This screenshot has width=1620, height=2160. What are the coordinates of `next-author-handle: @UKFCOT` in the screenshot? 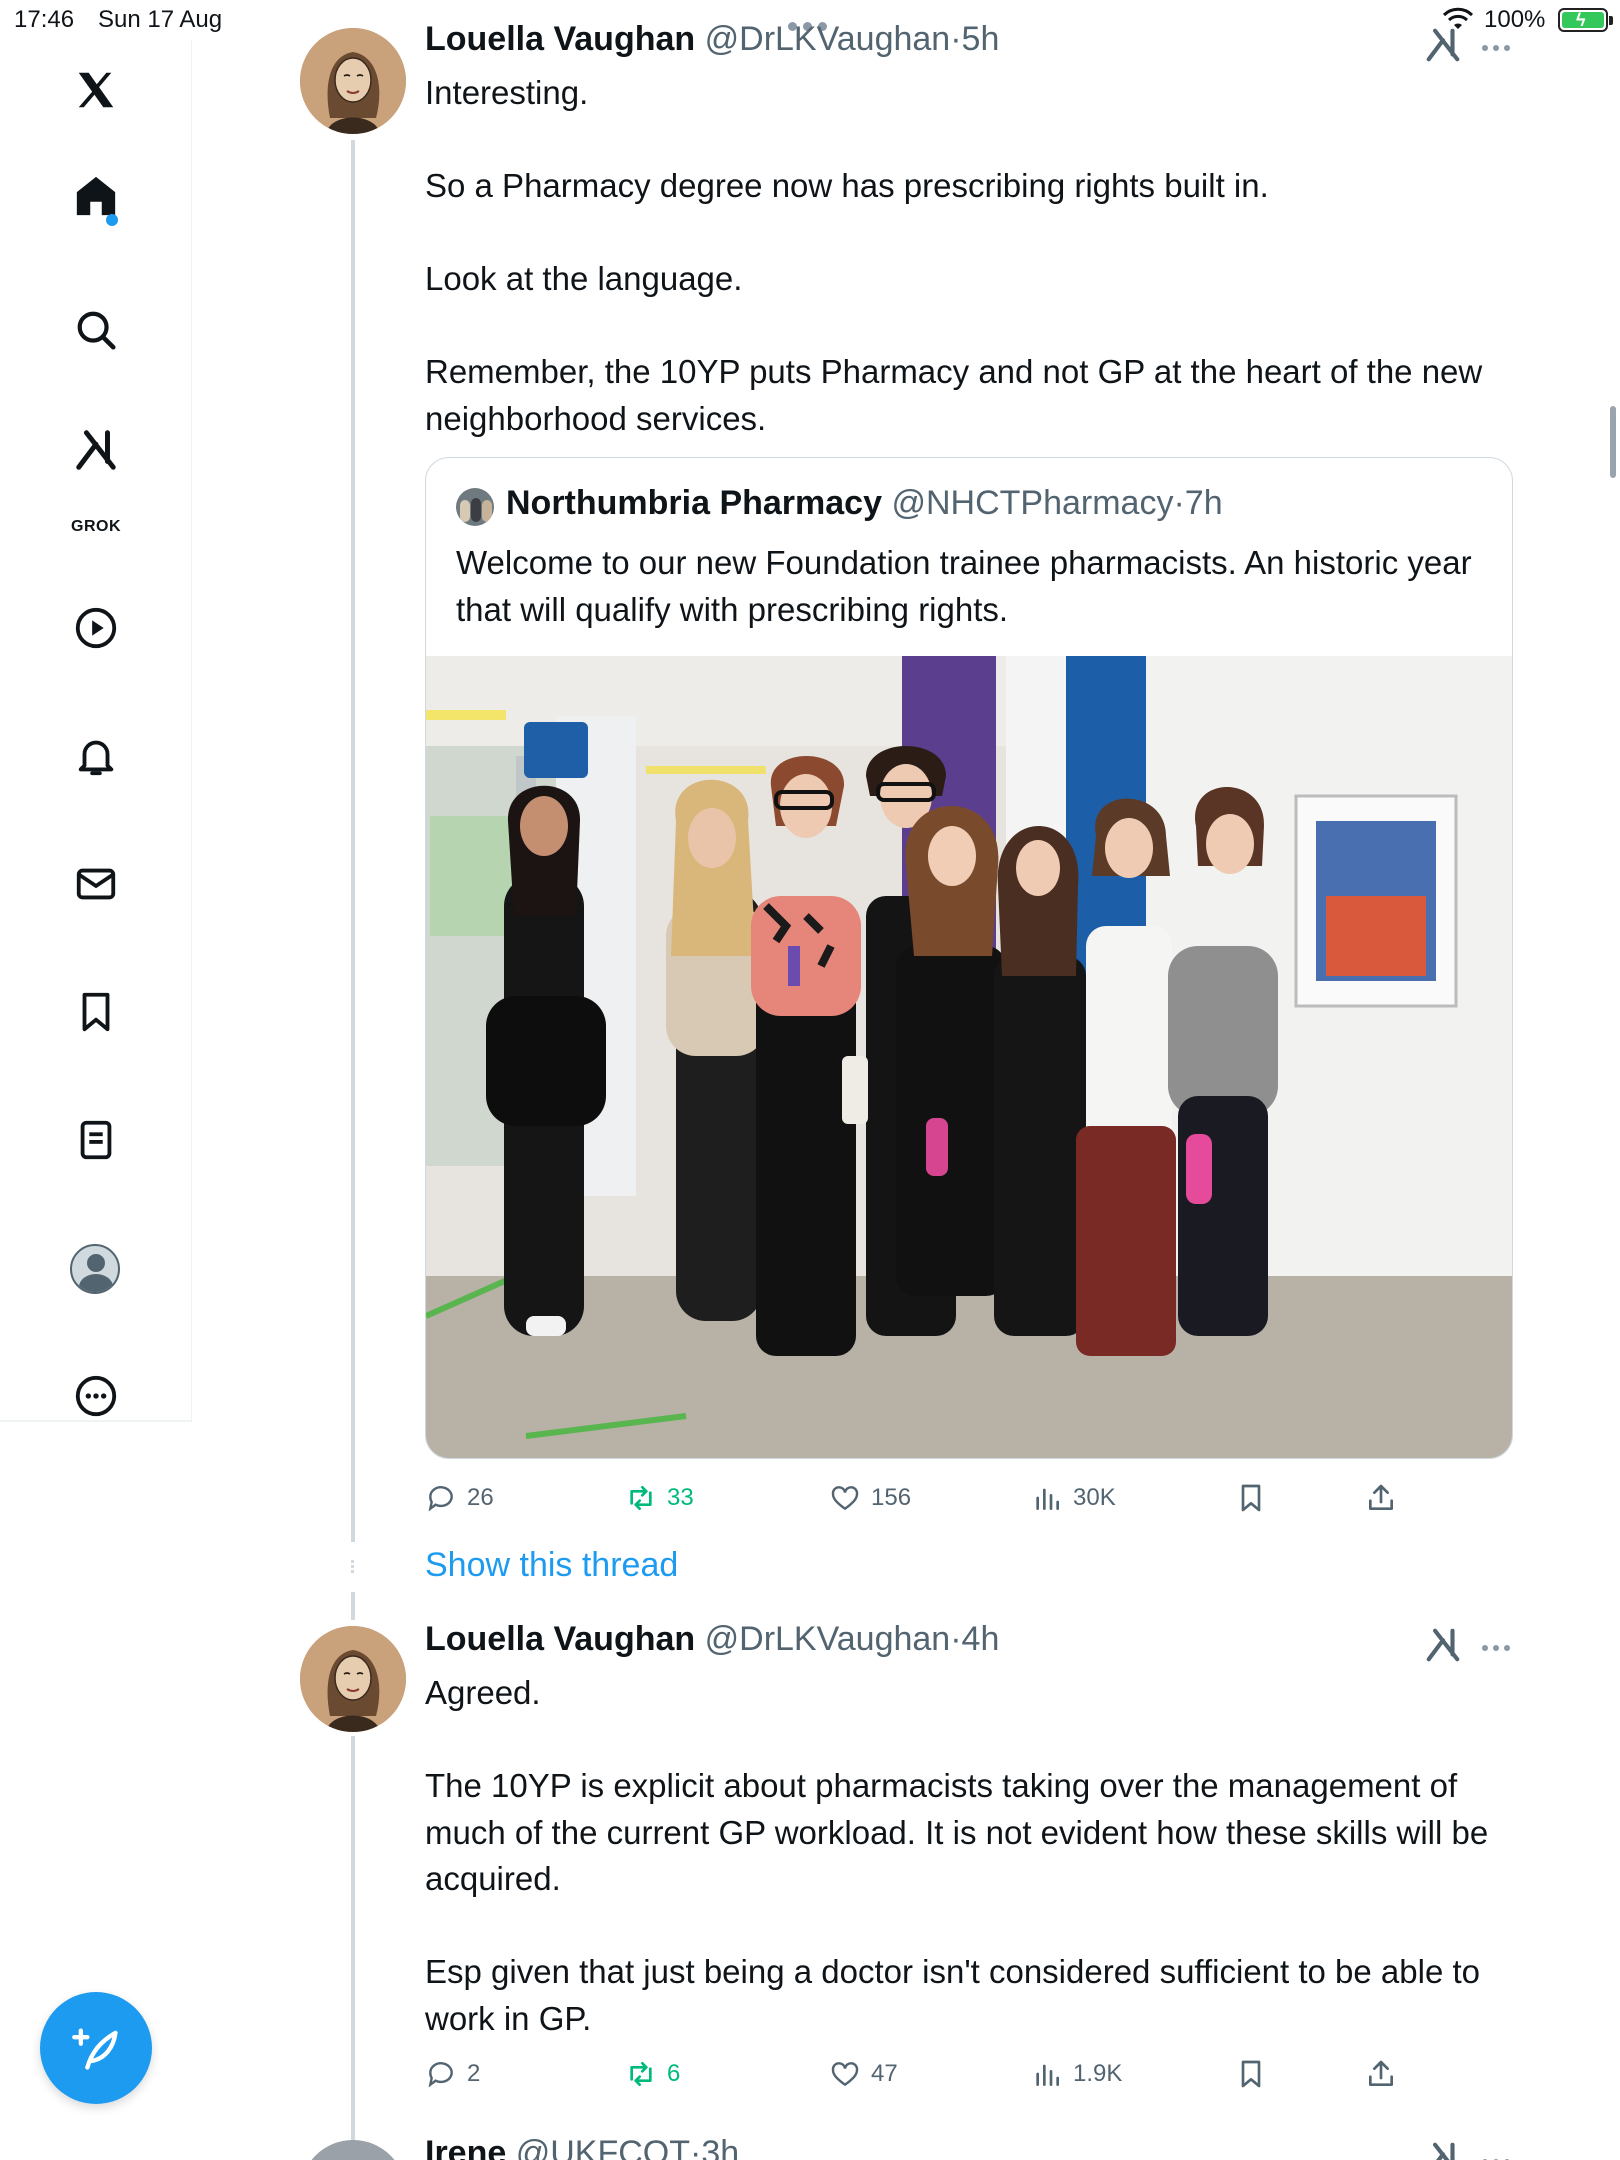 It's located at (603, 2147).